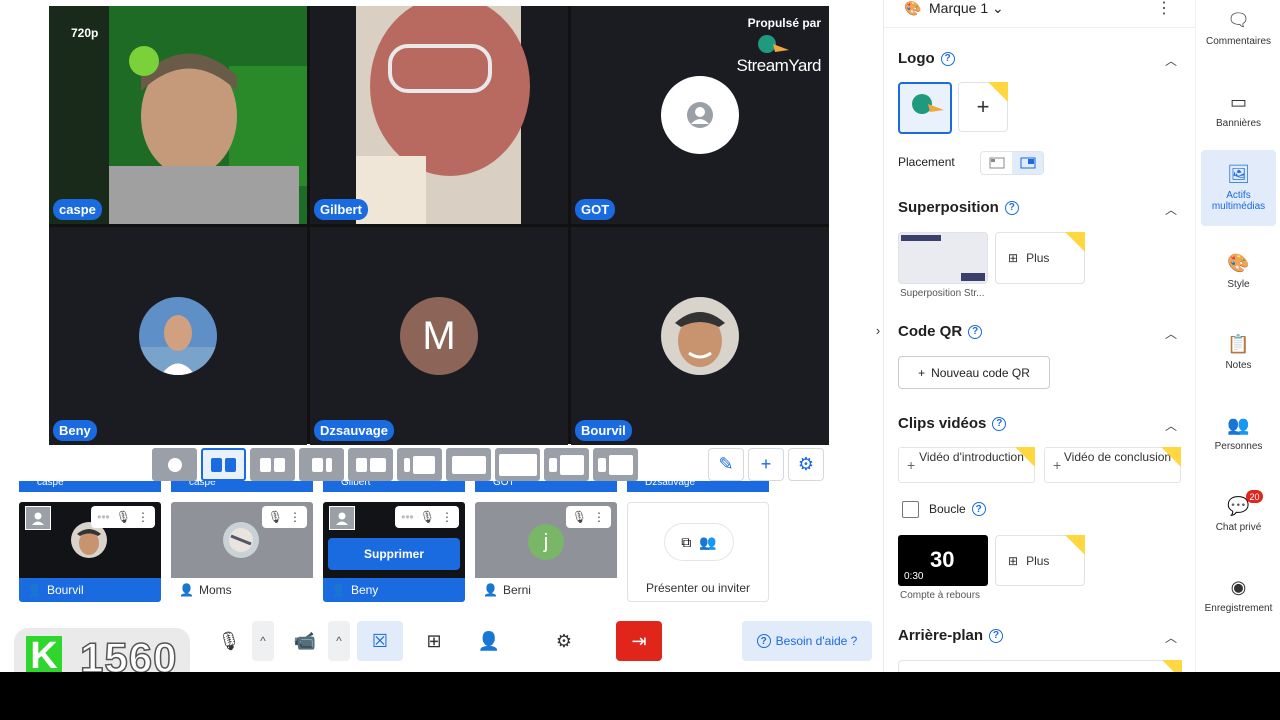 The height and width of the screenshot is (720, 1280). I want to click on nav-recording: ◉ Enregistrement, so click(1238, 595).